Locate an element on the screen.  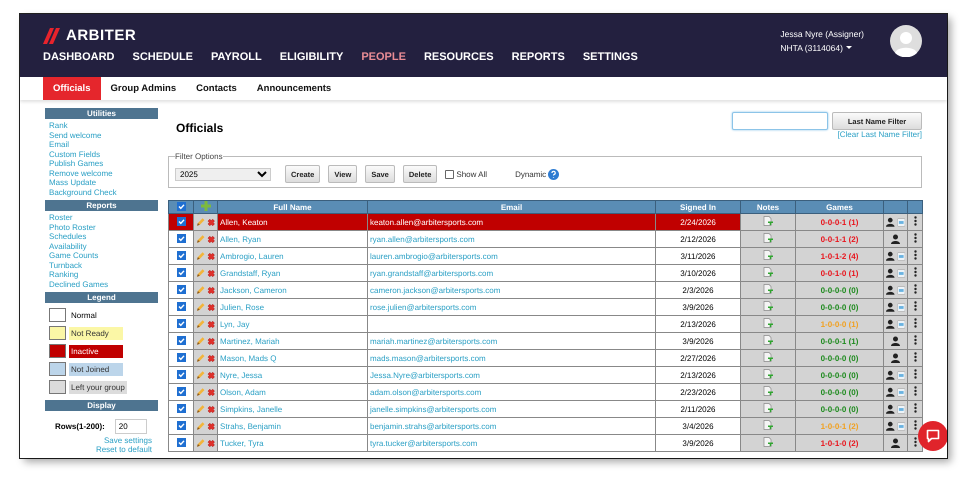
name-cell: Tucker, Tyra is located at coordinates (293, 443).